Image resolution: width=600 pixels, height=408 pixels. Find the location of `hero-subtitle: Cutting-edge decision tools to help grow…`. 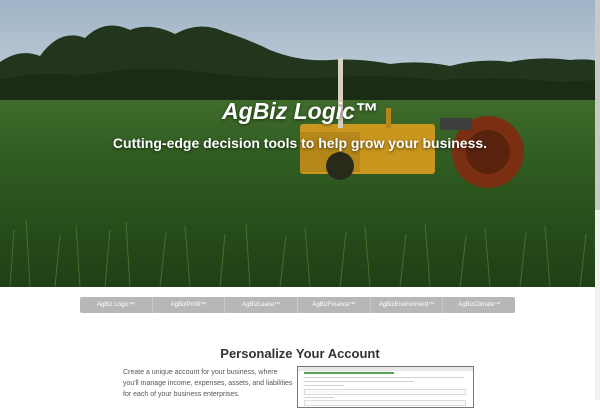

hero-subtitle: Cutting-edge decision tools to help grow… is located at coordinates (300, 143).